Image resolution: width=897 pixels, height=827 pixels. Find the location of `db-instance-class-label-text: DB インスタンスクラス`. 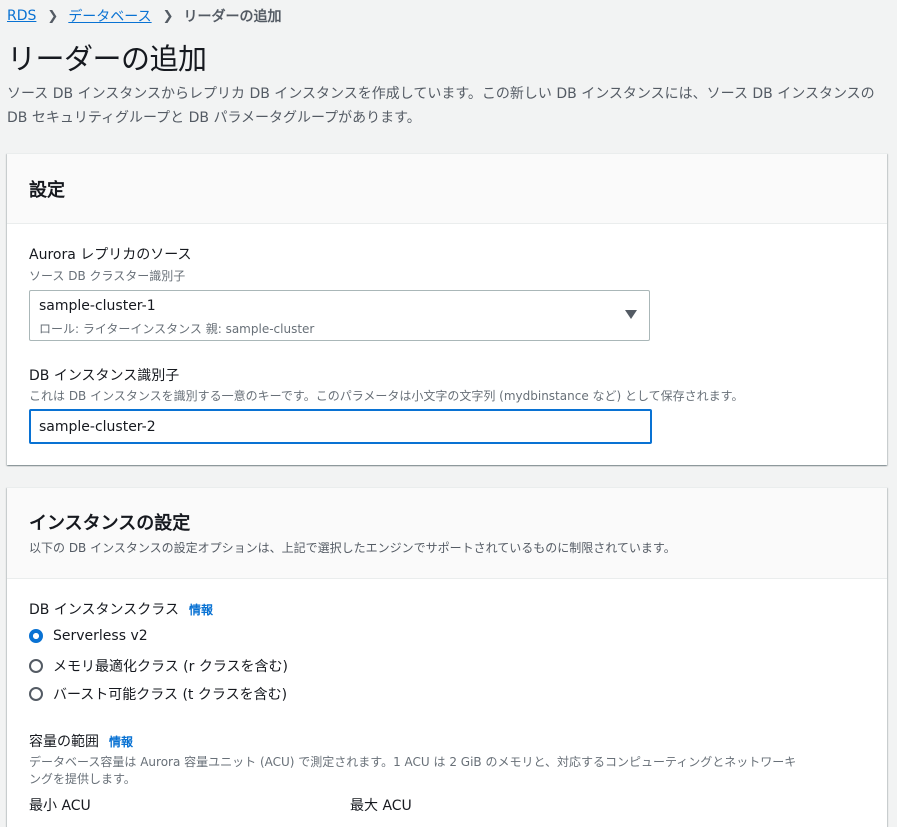

db-instance-class-label-text: DB インスタンスクラス is located at coordinates (104, 610).